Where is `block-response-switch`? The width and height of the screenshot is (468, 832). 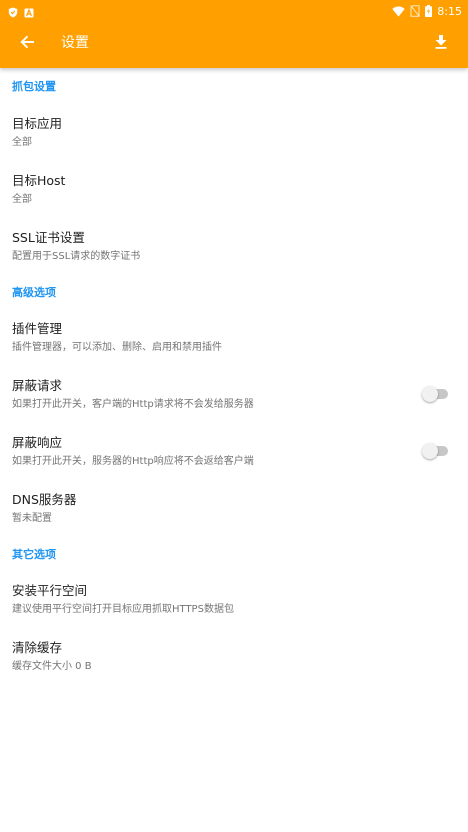
block-response-switch is located at coordinates (435, 451).